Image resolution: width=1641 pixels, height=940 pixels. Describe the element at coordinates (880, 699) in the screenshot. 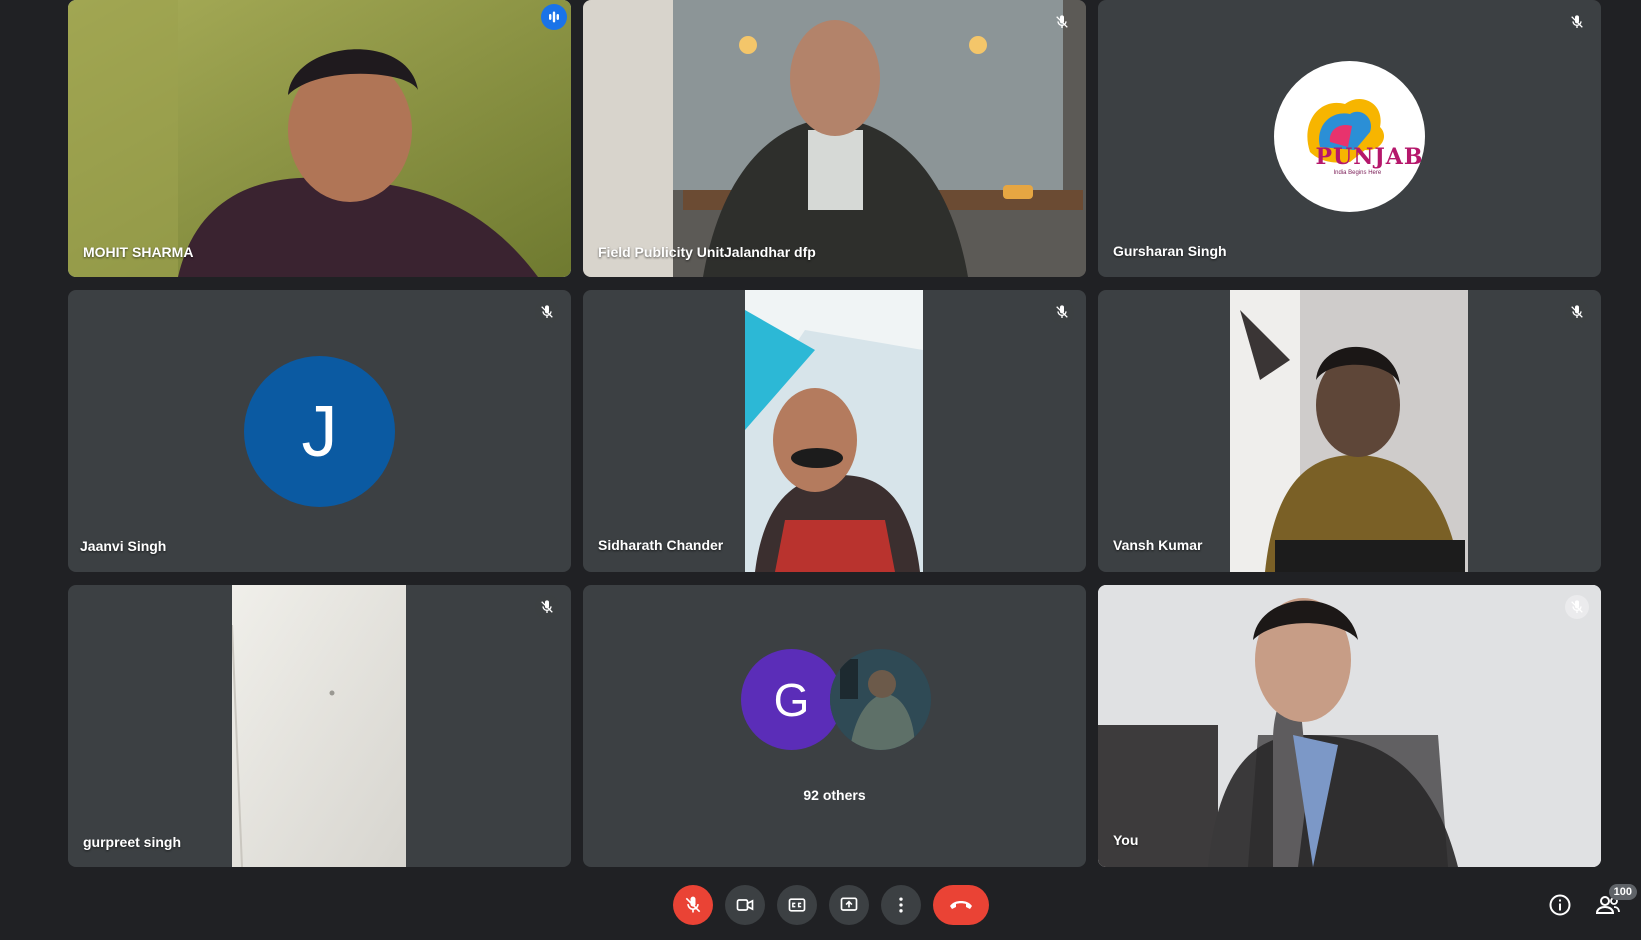

I see `participant-avatar-photo` at that location.